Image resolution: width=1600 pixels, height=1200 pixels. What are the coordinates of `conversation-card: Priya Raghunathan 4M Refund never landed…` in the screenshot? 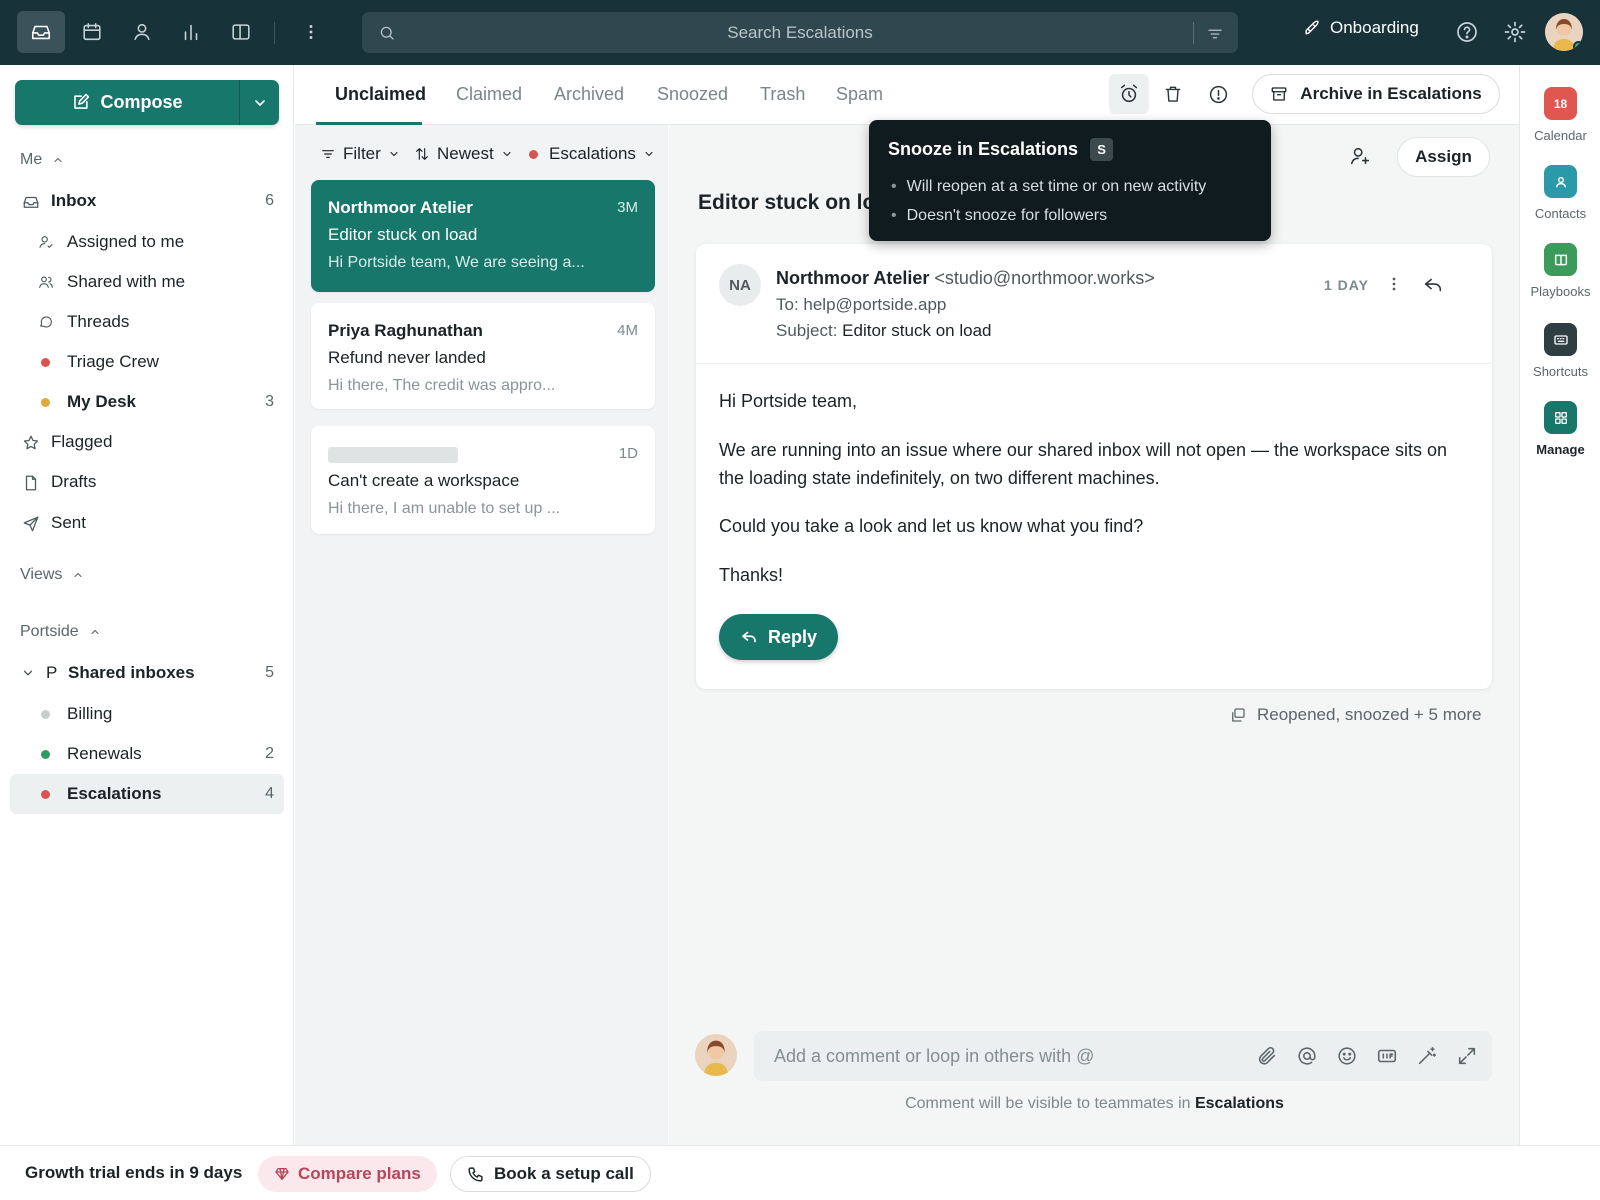 It's located at (483, 356).